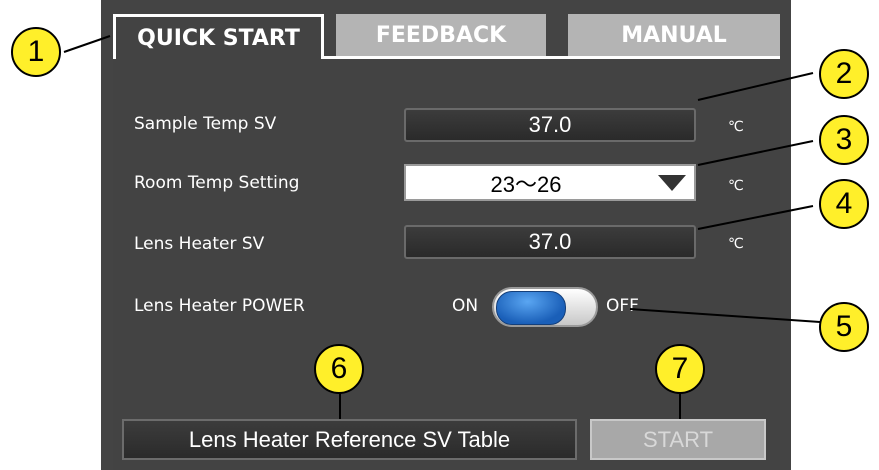 The image size is (879, 470). I want to click on callout-4: 4, so click(844, 204).